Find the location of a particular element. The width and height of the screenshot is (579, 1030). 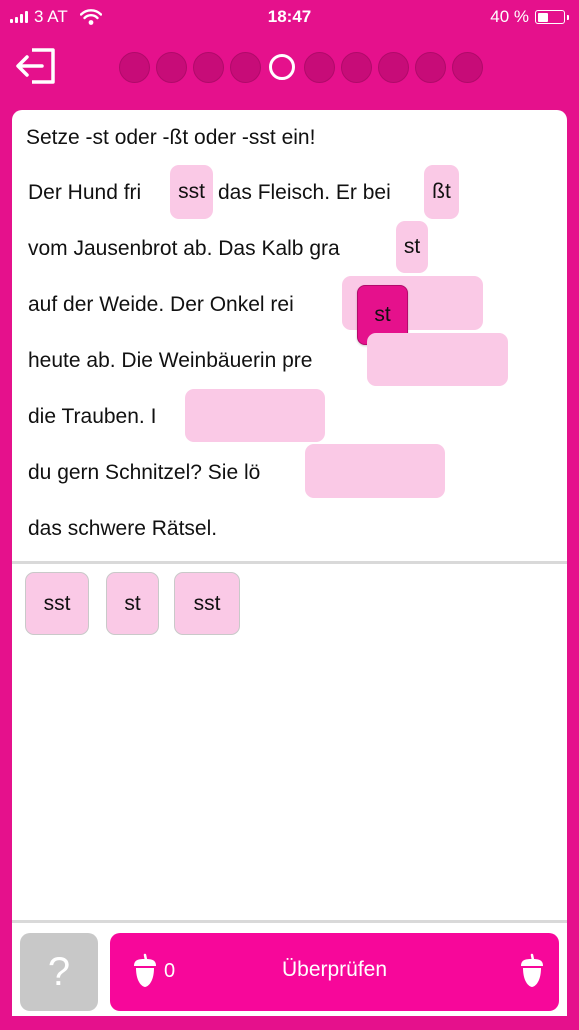

text-line-2: das Fleisch. Er bei is located at coordinates (304, 192).